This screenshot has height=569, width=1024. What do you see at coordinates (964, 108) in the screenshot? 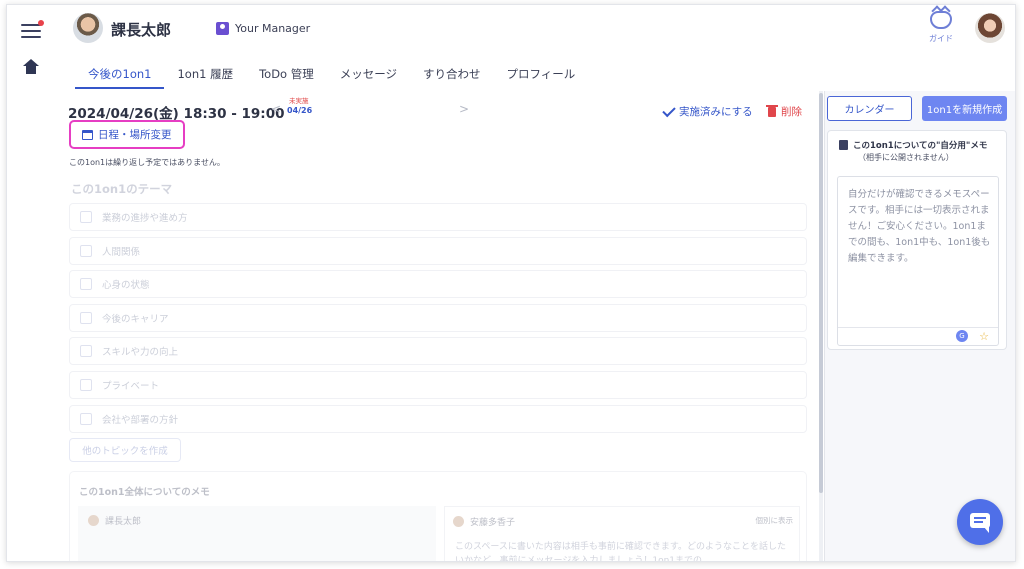
I see `new-1on1-button: 1on1を新規作成` at bounding box center [964, 108].